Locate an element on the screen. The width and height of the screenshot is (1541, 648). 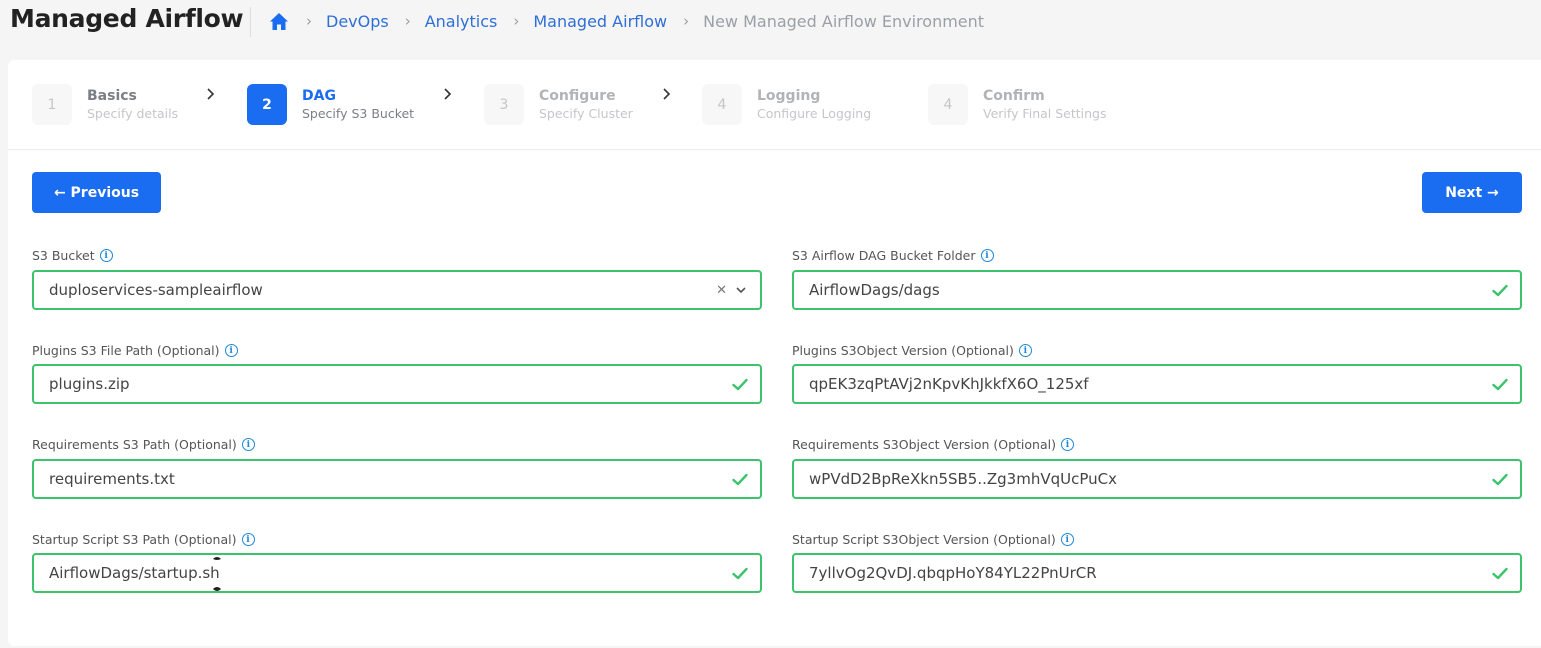
step-subtitle: Configure Logging is located at coordinates (814, 113).